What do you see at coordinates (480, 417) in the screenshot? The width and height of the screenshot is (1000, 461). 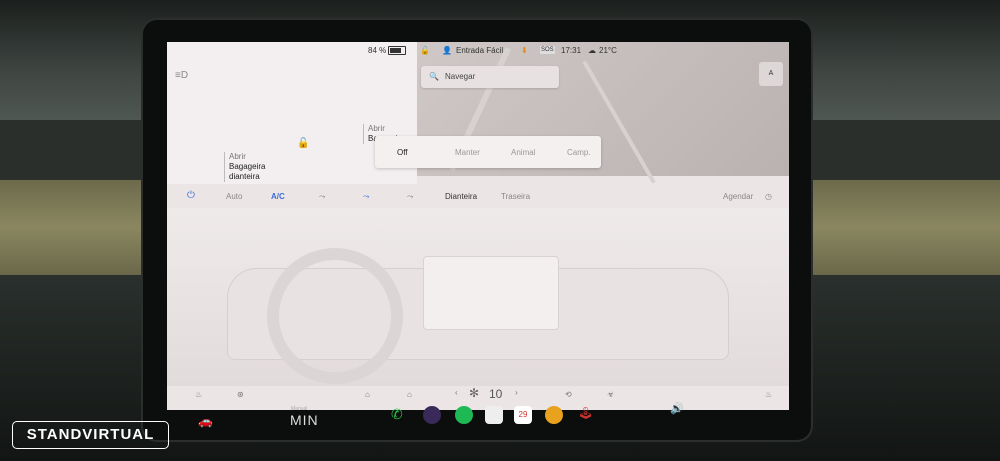 I see `taskbar: 🚗 Manual MIN ✆ 29 🕹 🔊` at bounding box center [480, 417].